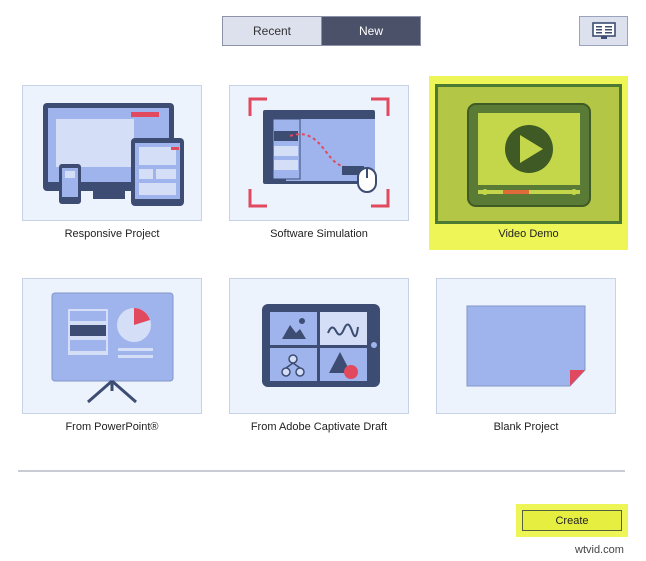 This screenshot has width=646, height=561. Describe the element at coordinates (319, 427) in the screenshot. I see `card-label: From Adobe Captivate Draft` at that location.